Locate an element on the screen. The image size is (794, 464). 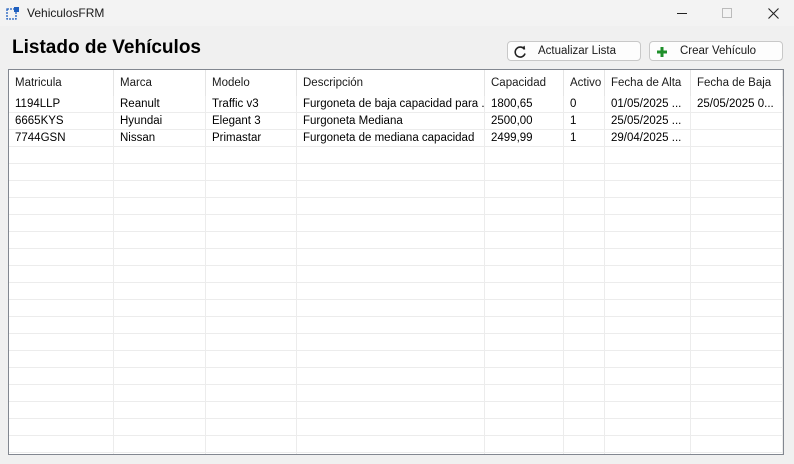
column-header-capacidad: Capacidad is located at coordinates (524, 83).